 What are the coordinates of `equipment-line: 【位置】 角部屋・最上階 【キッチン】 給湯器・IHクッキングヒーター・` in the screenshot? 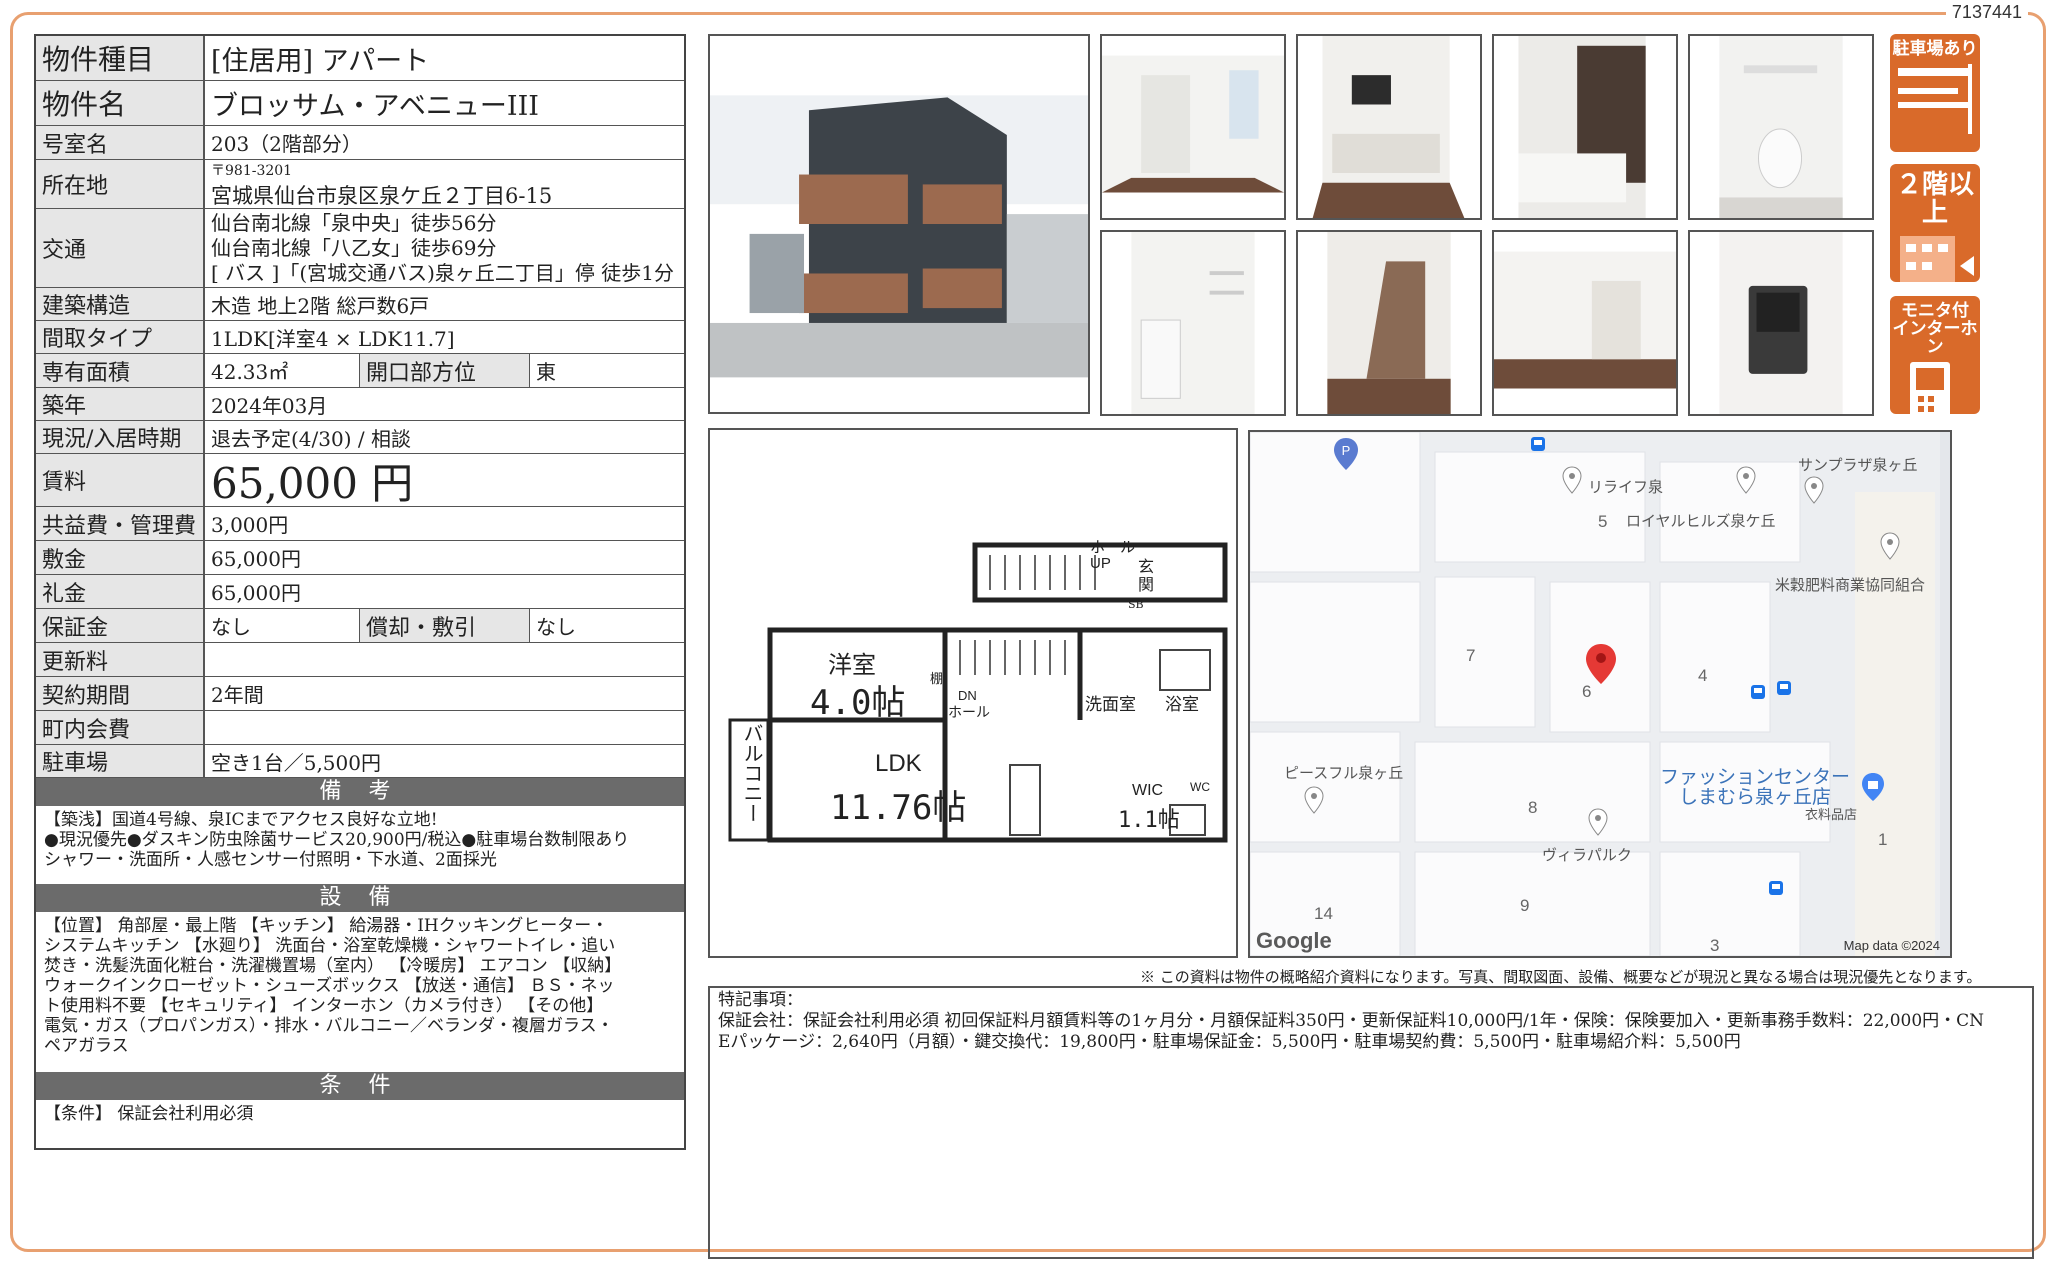 It's located at (326, 926).